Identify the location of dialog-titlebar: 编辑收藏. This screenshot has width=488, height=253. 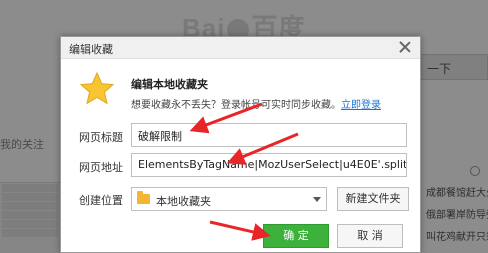
(240, 48).